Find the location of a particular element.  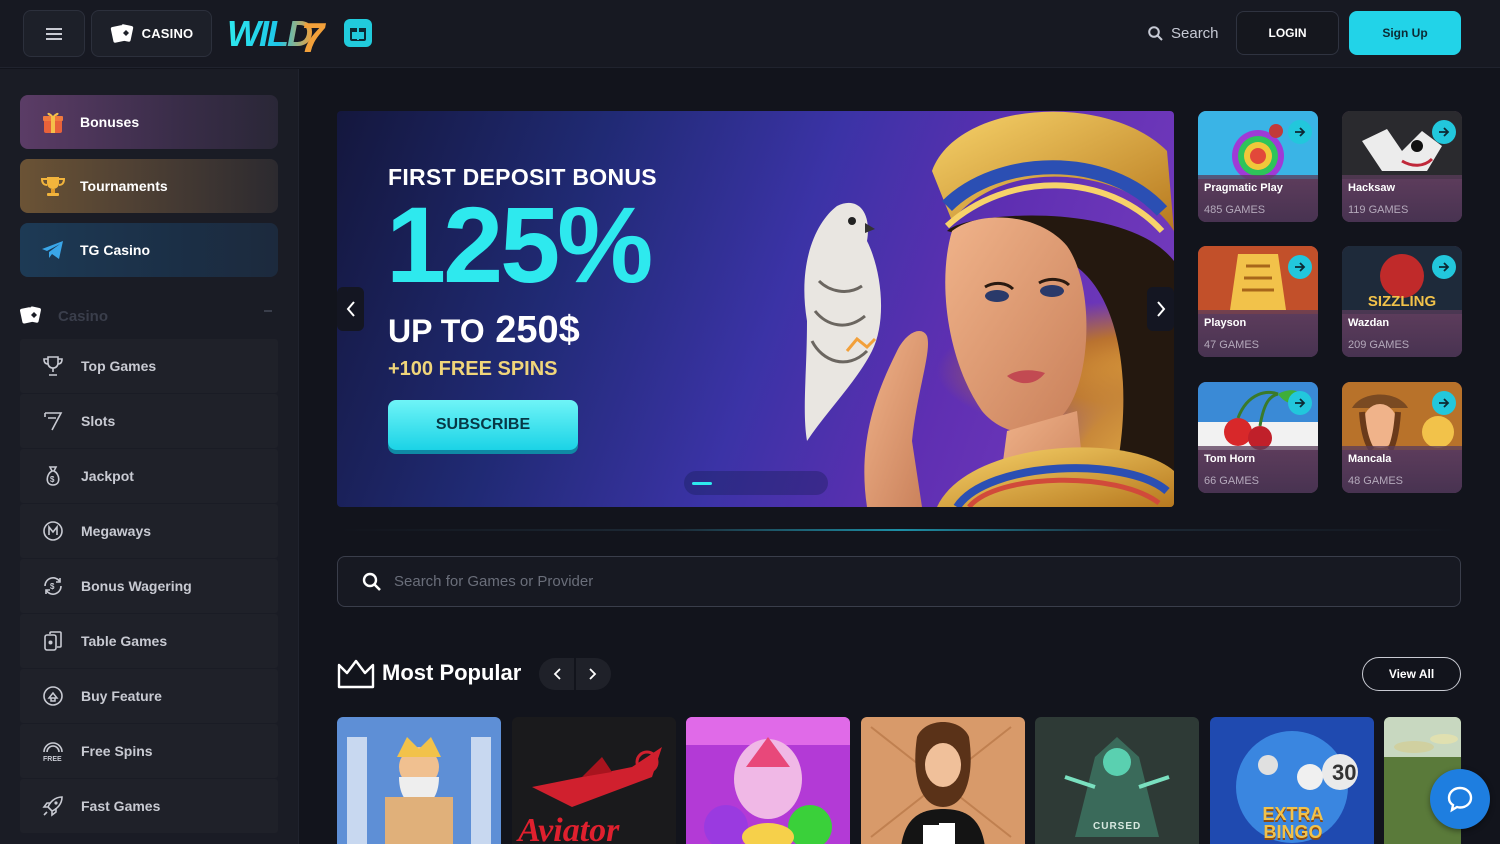

game-title: Aviator is located at coordinates (569, 828).